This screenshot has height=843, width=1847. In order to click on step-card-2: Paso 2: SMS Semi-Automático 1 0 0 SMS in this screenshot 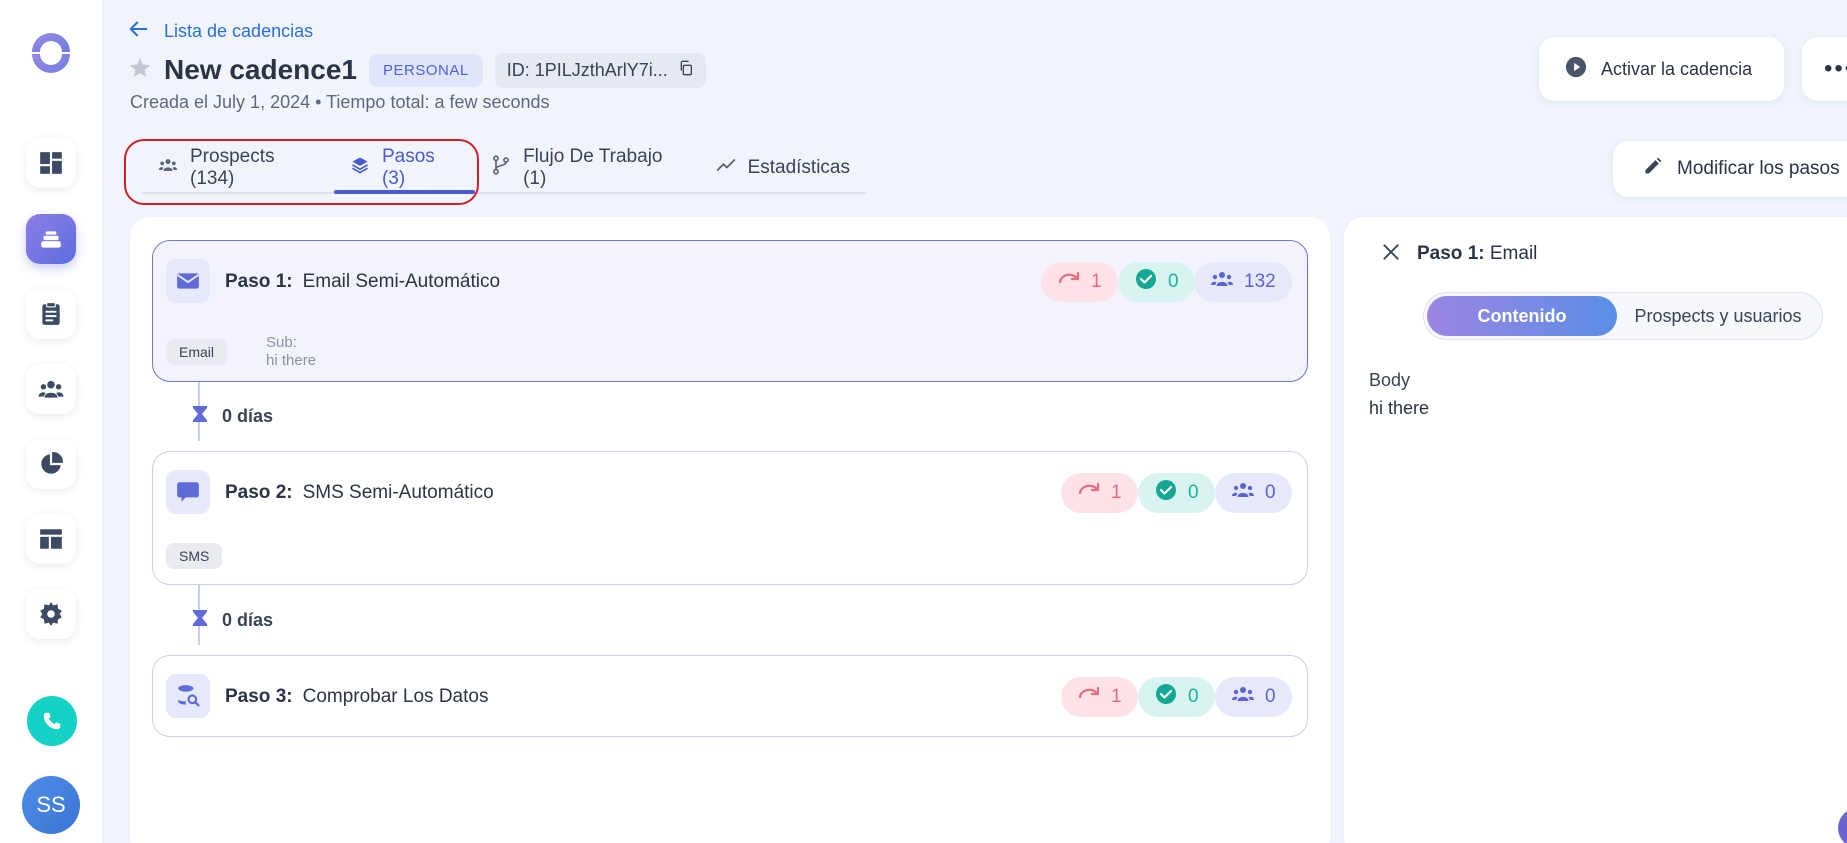, I will do `click(730, 518)`.